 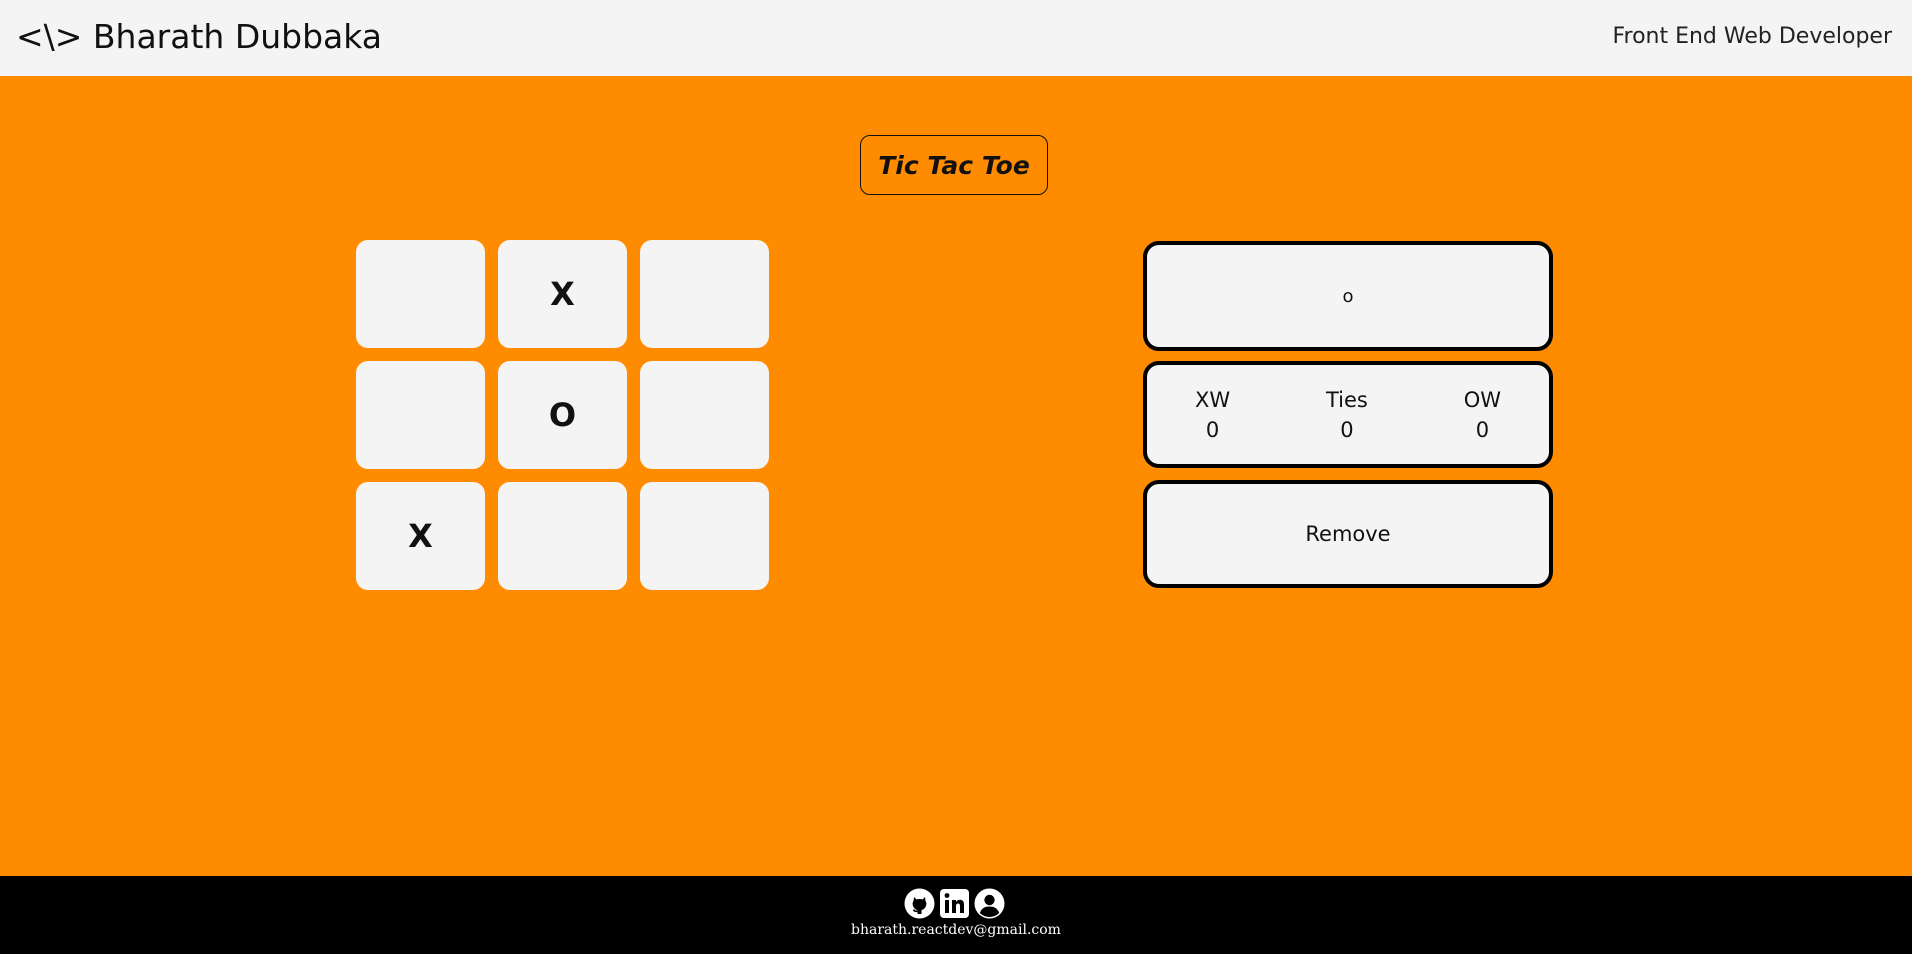 What do you see at coordinates (562, 294) in the screenshot?
I see `board-cell-2: X` at bounding box center [562, 294].